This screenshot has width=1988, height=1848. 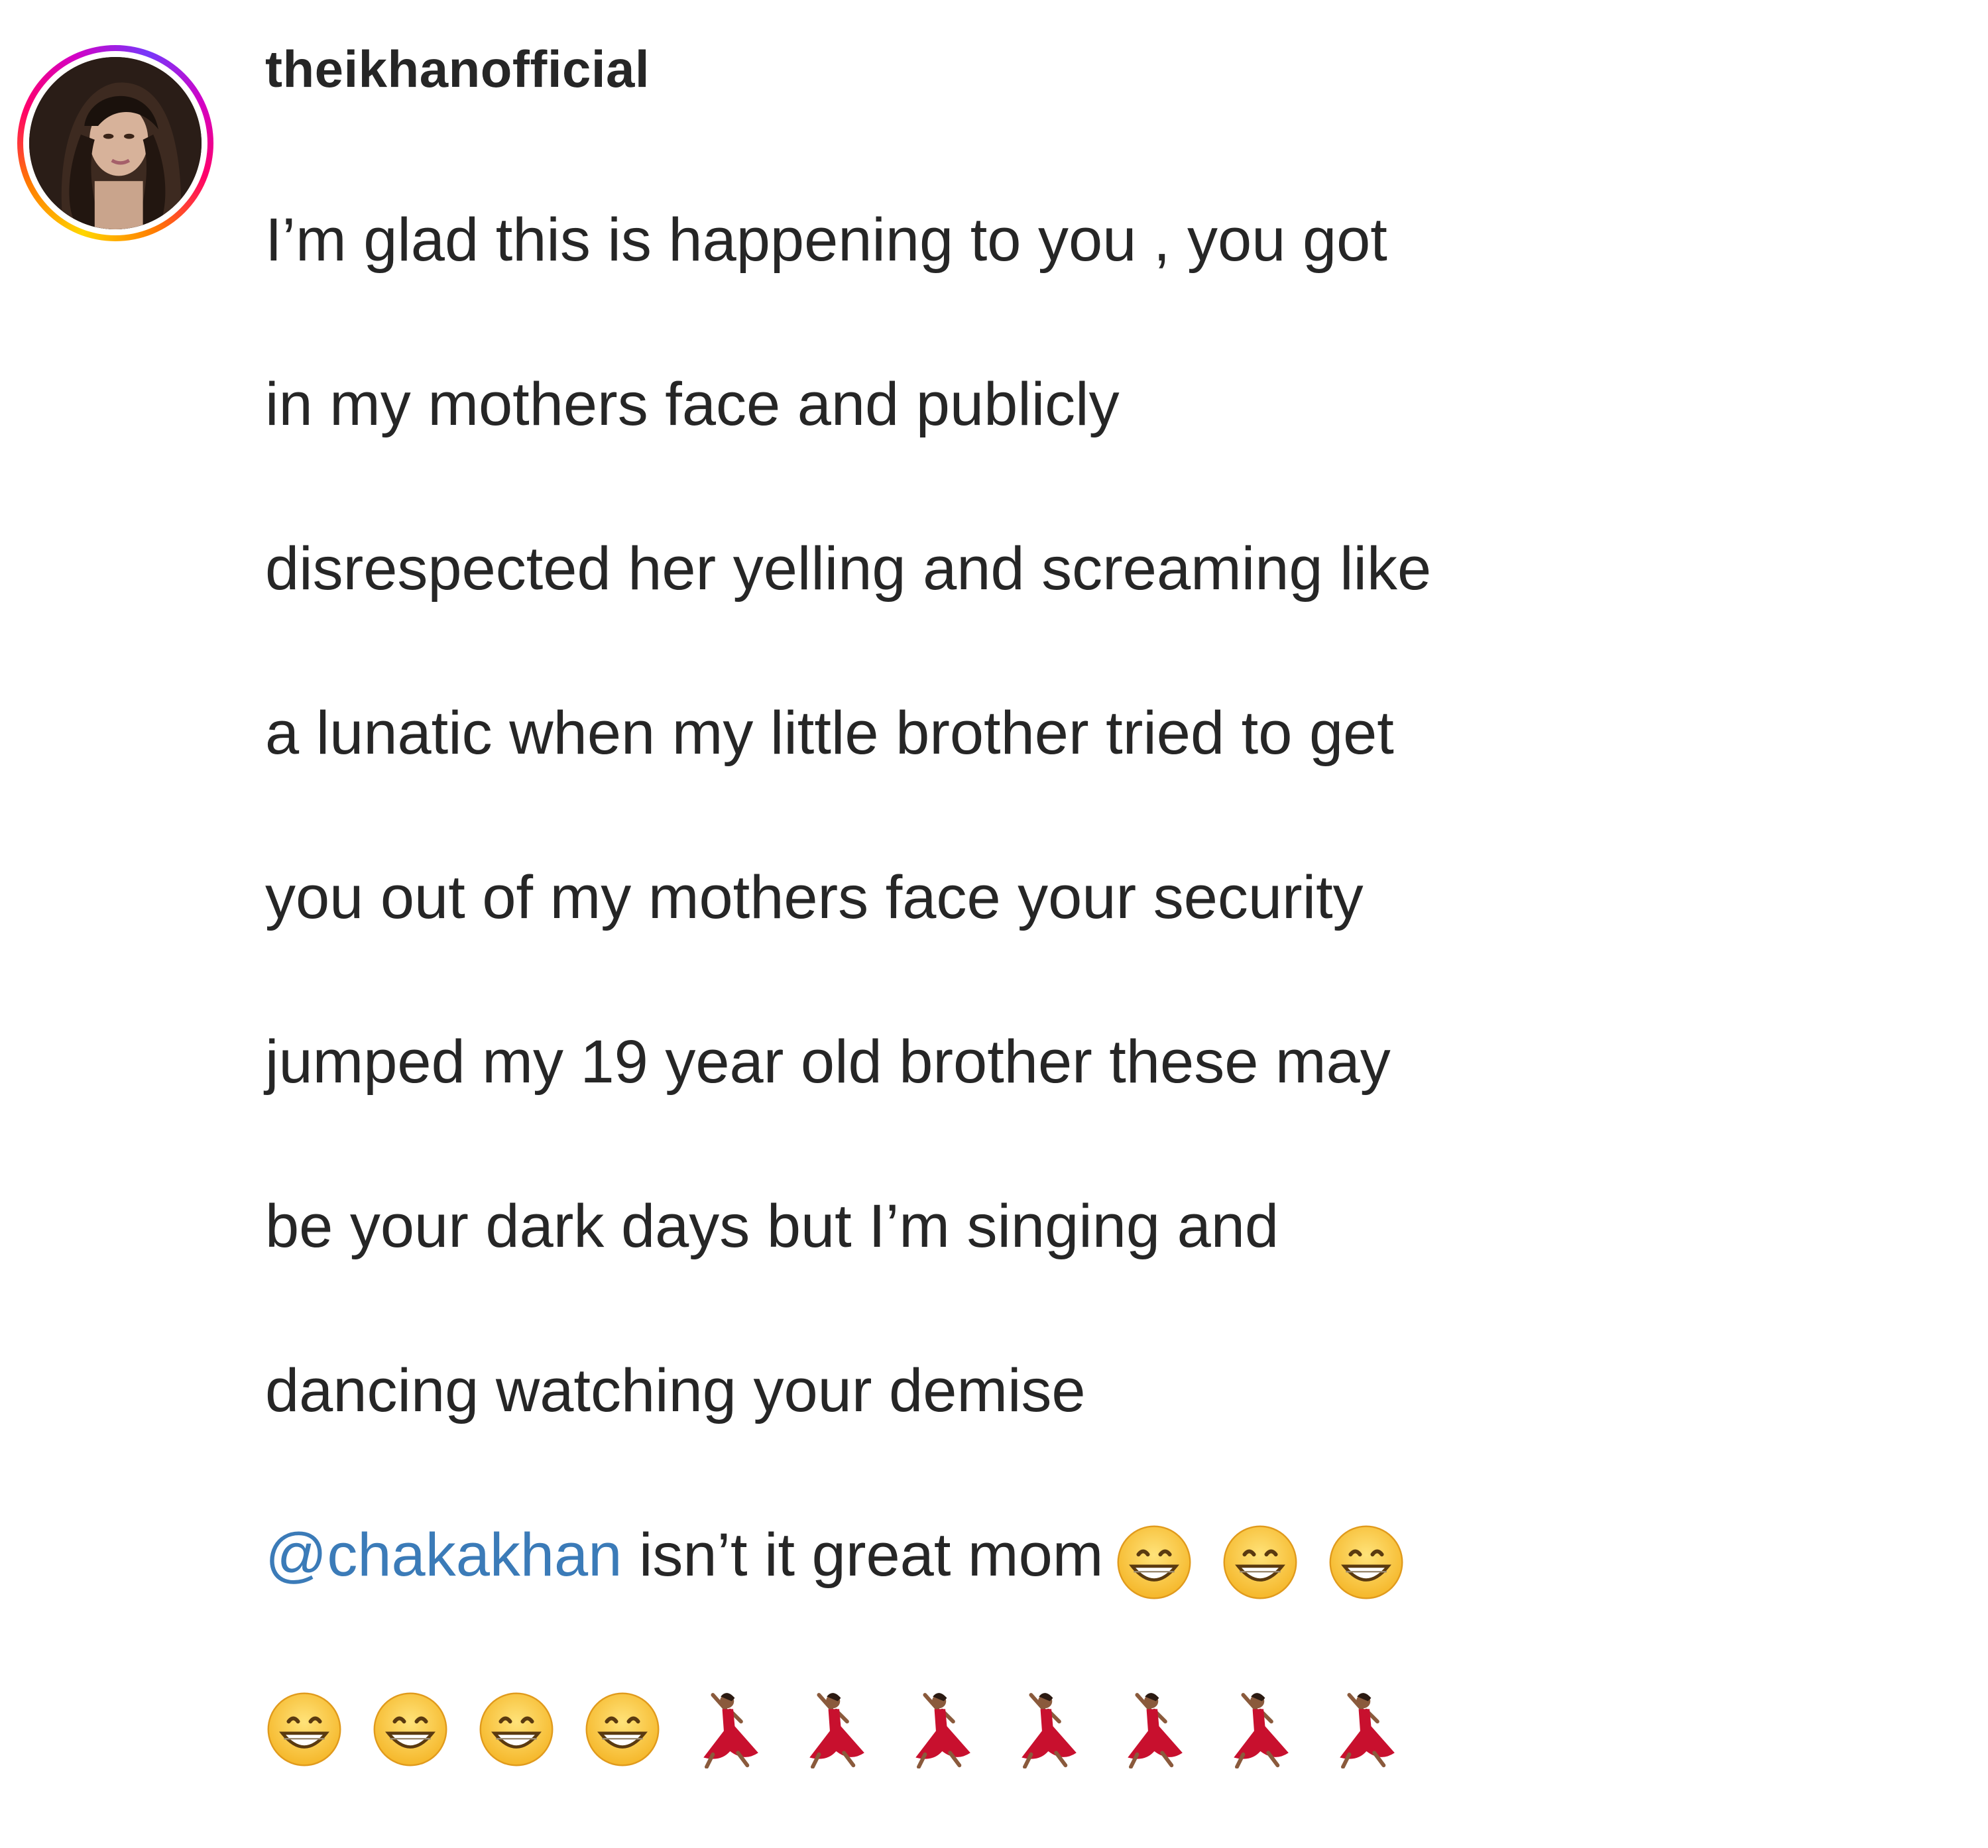 What do you see at coordinates (1093, 1726) in the screenshot?
I see `emoji-row` at bounding box center [1093, 1726].